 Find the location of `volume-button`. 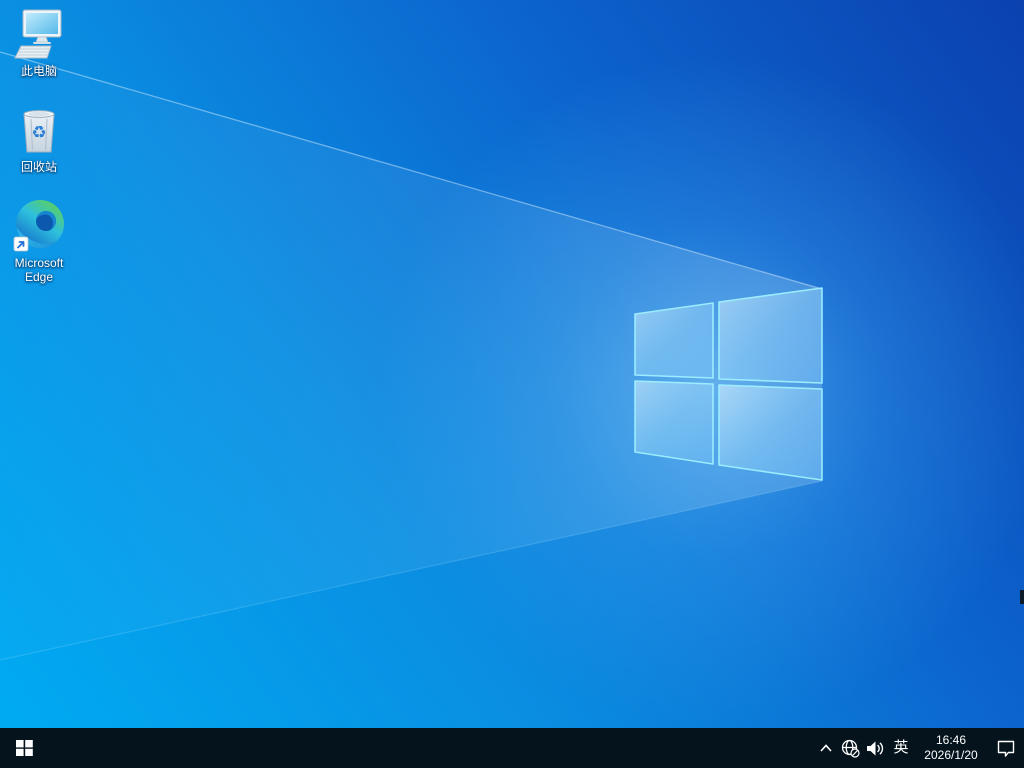

volume-button is located at coordinates (875, 748).